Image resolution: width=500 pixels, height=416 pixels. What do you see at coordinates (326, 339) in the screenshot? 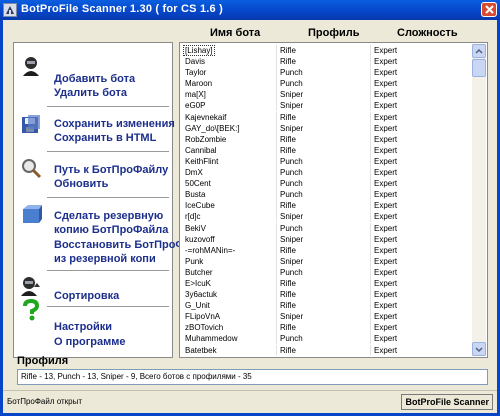
I see `table-row: Muhammedow Punch Expert` at bounding box center [326, 339].